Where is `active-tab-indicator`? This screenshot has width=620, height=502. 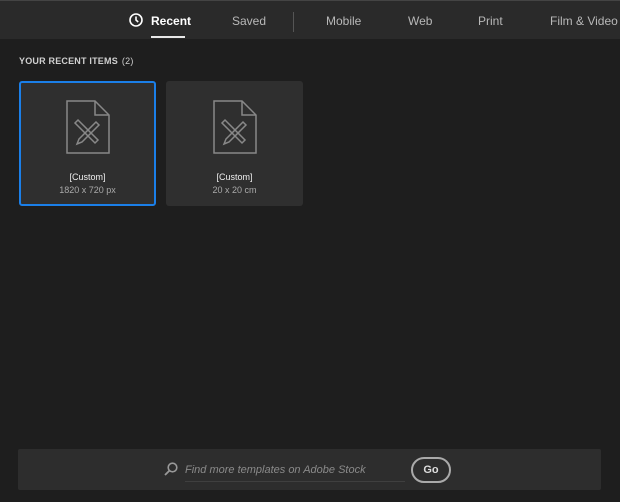 active-tab-indicator is located at coordinates (168, 37).